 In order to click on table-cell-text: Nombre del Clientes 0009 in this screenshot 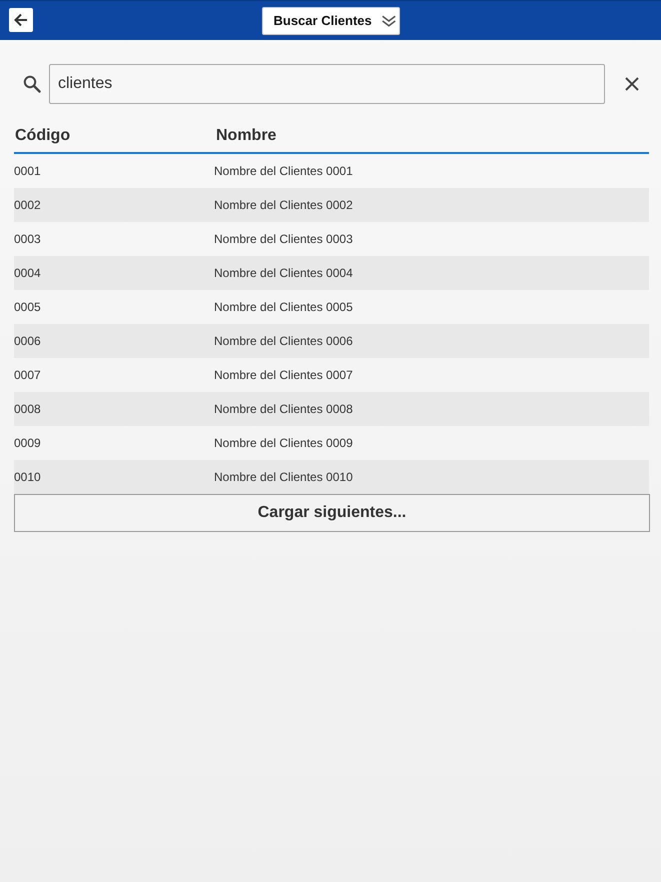, I will do `click(284, 443)`.